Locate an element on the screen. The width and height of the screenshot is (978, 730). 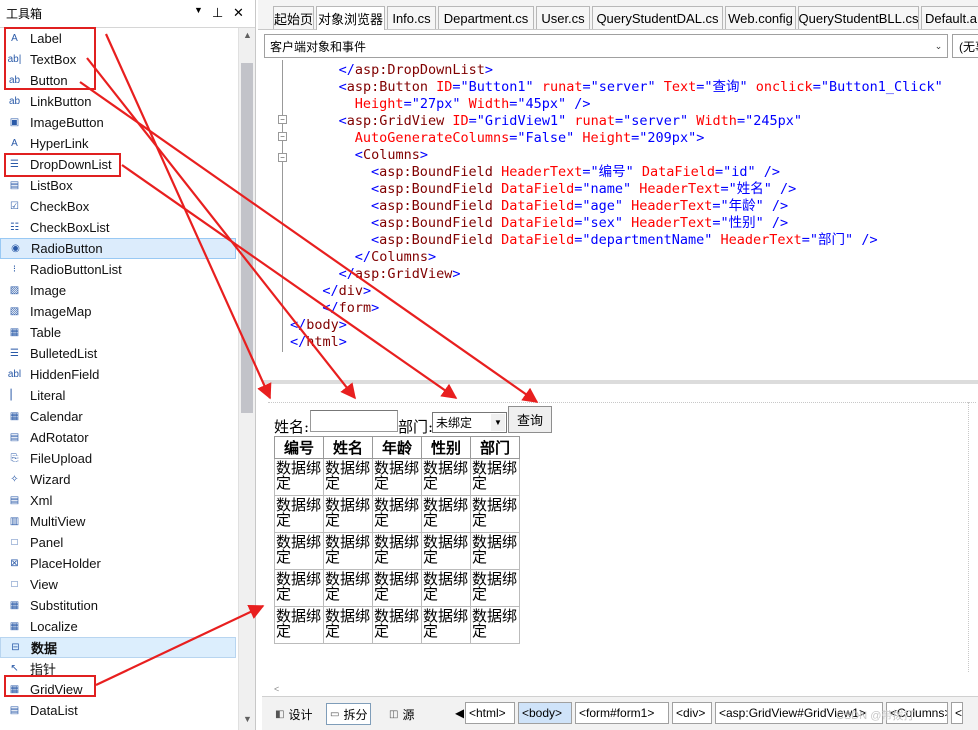
toolbox-item-label: HyperLink is located at coordinates (59, 143).